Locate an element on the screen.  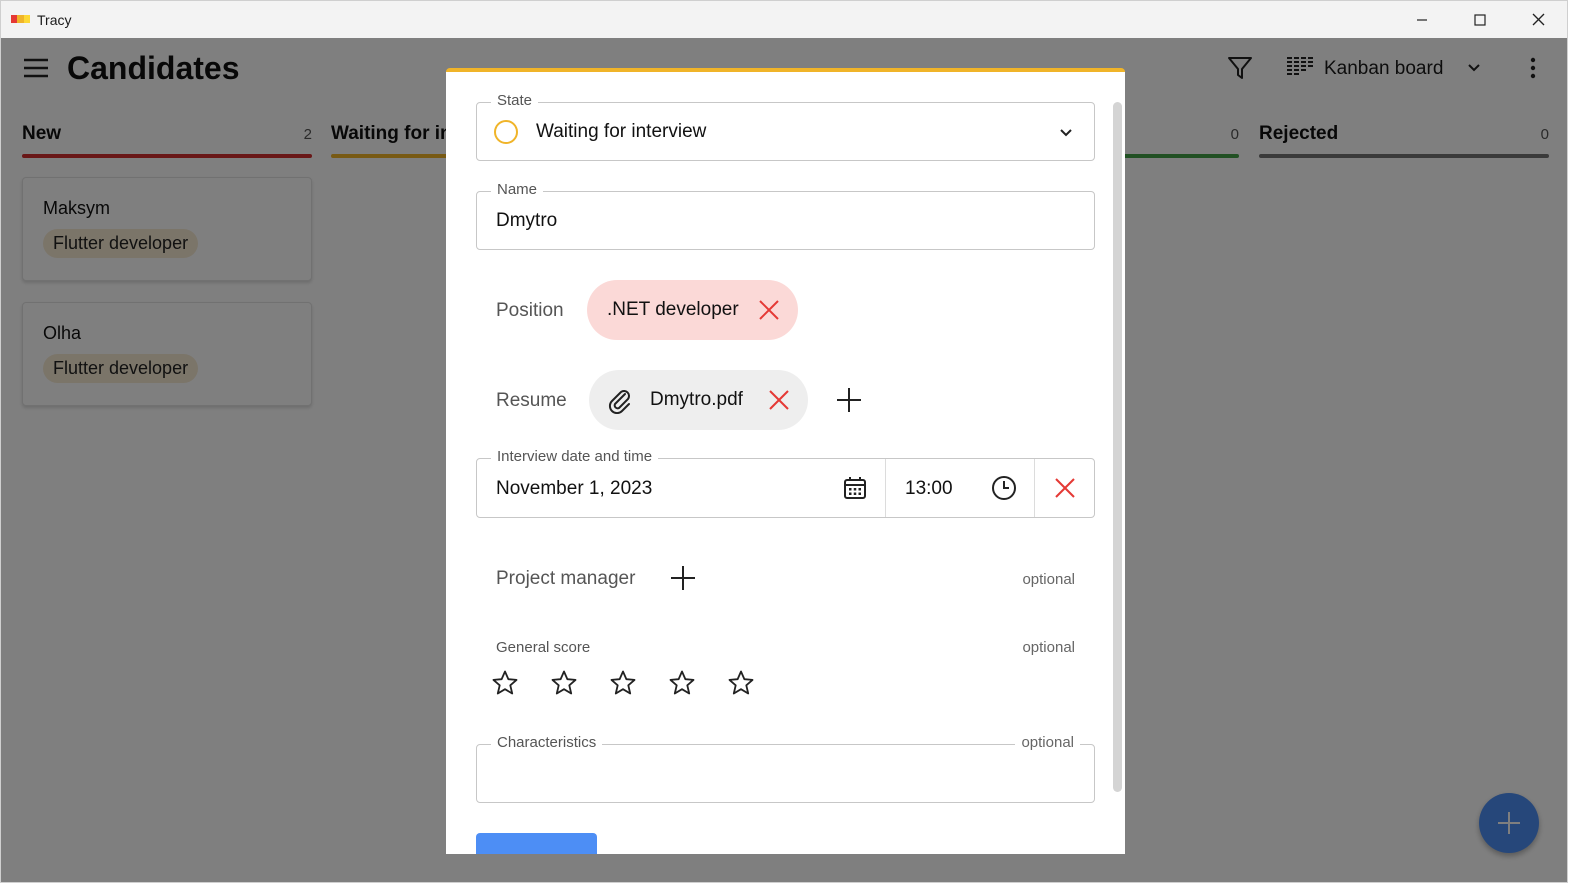
position-chip-label: .NET developer is located at coordinates (673, 309).